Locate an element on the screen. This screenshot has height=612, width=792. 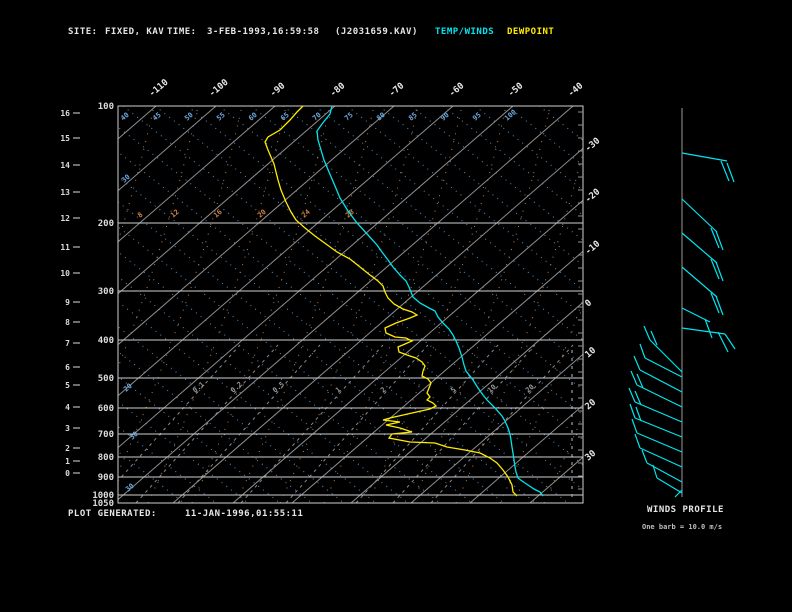
winds-profile-legend: One barb = 10.0 m/s is located at coordinates (682, 527).